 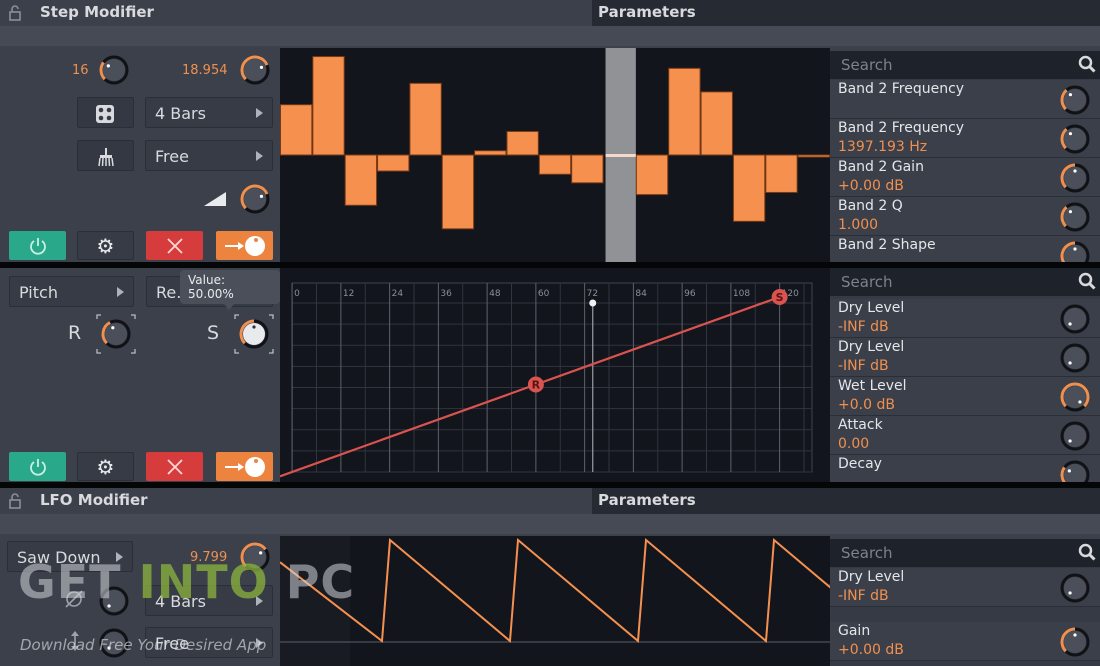 I want to click on step-controls: 16 18.954 4 Bars Free ⚙, so click(x=140, y=154).